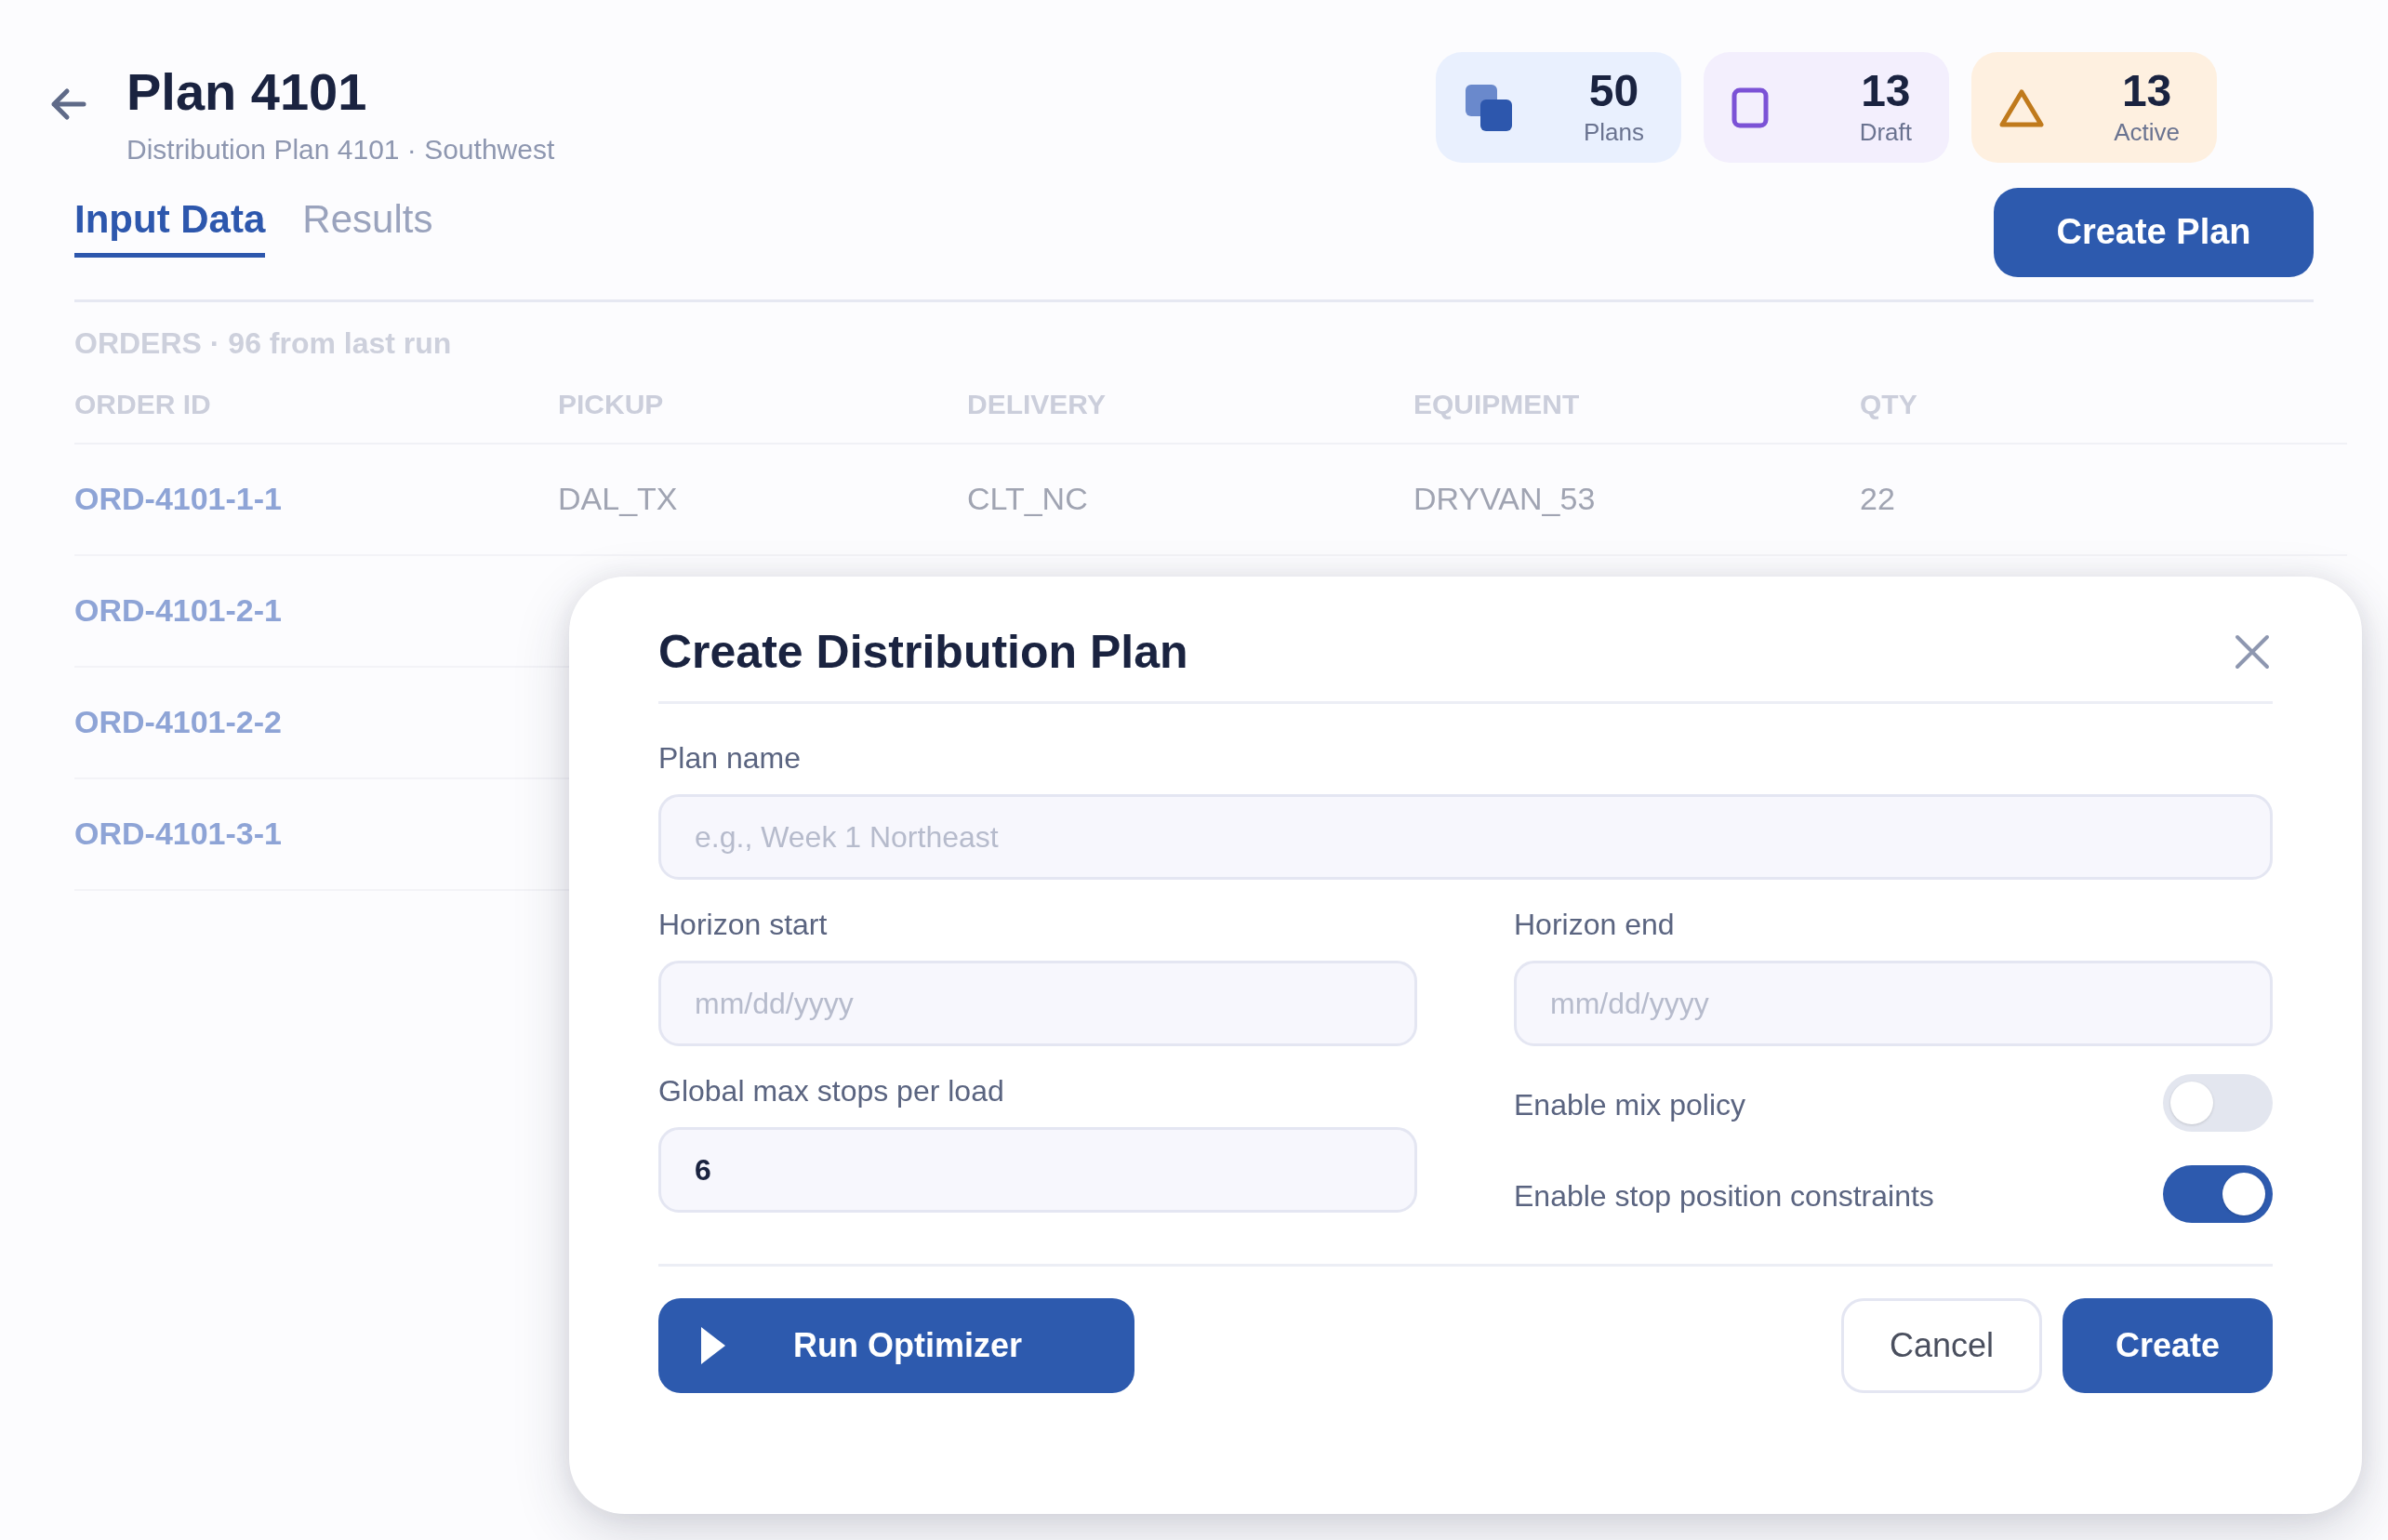  I want to click on create-button: Create, so click(2168, 1345).